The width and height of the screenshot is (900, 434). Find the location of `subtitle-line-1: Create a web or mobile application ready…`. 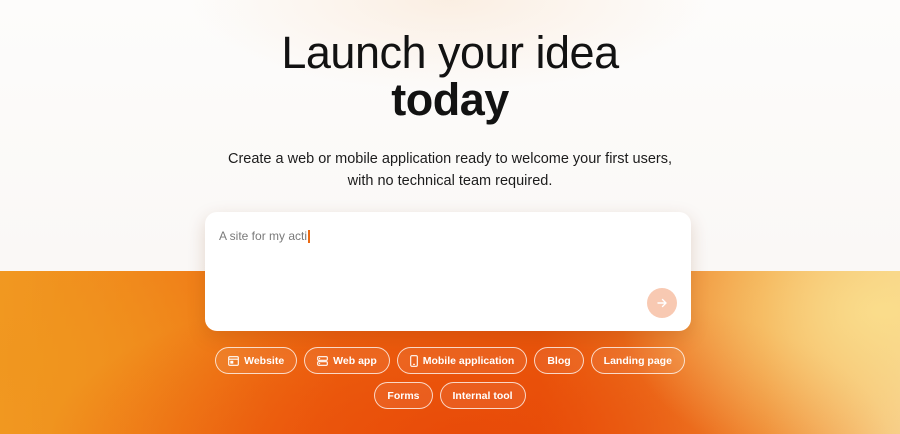

subtitle-line-1: Create a web or mobile application ready… is located at coordinates (450, 159).